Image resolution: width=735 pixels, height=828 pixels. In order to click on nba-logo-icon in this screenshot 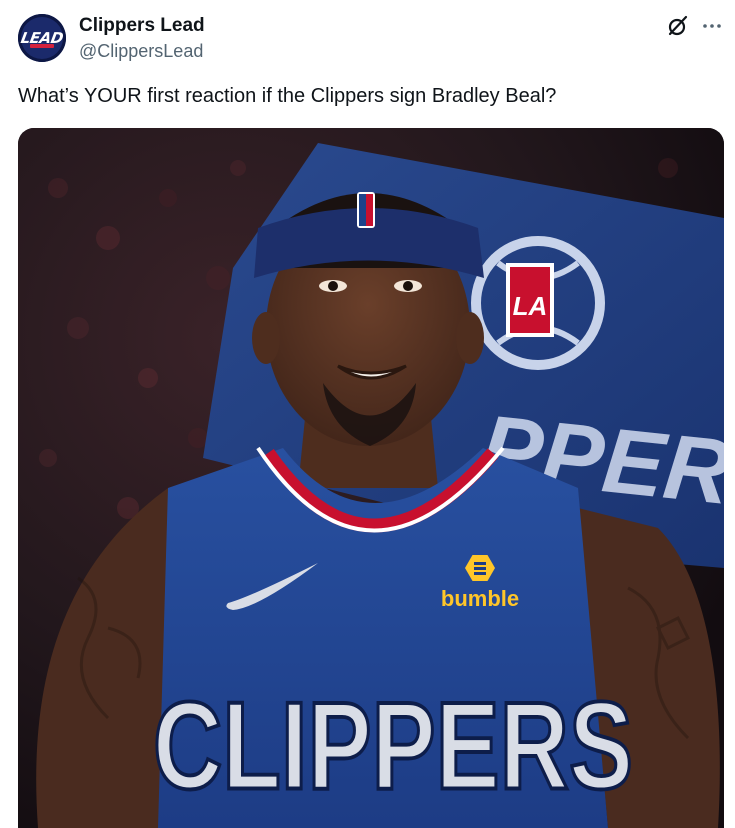, I will do `click(366, 210)`.